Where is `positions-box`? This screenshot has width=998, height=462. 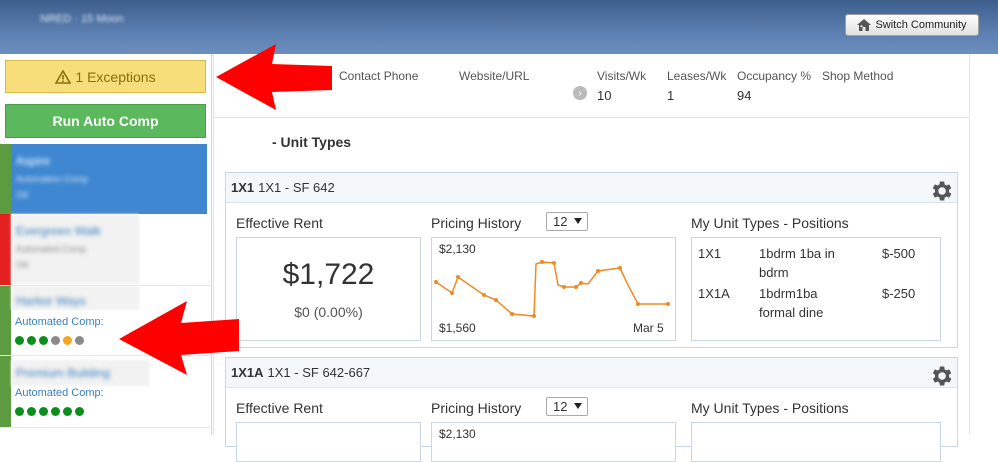
positions-box is located at coordinates (816, 442).